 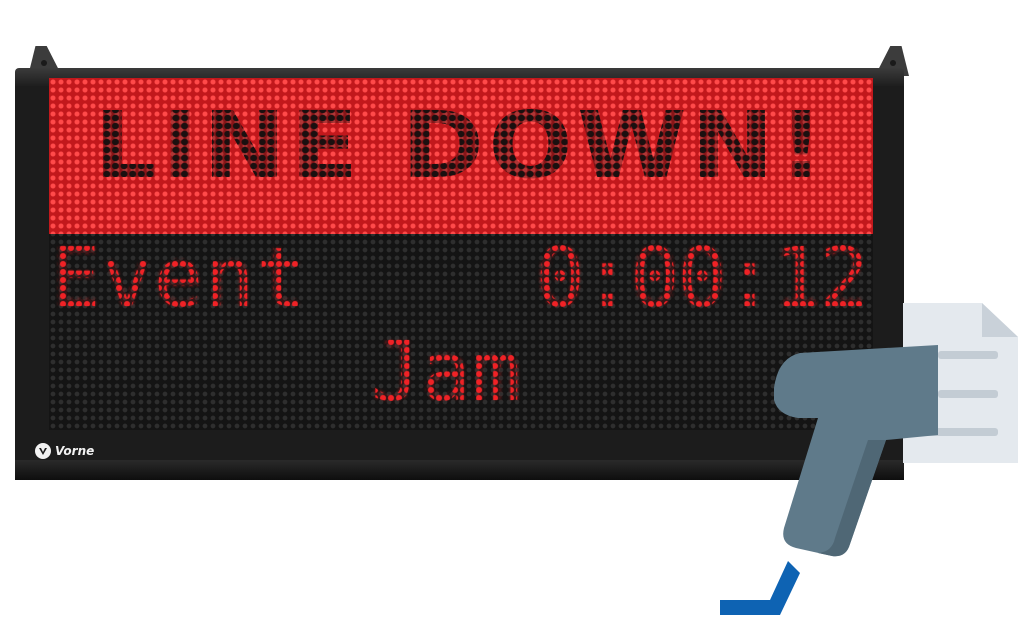 What do you see at coordinates (461, 145) in the screenshot?
I see `alert-banner-text: LINE DOWN!` at bounding box center [461, 145].